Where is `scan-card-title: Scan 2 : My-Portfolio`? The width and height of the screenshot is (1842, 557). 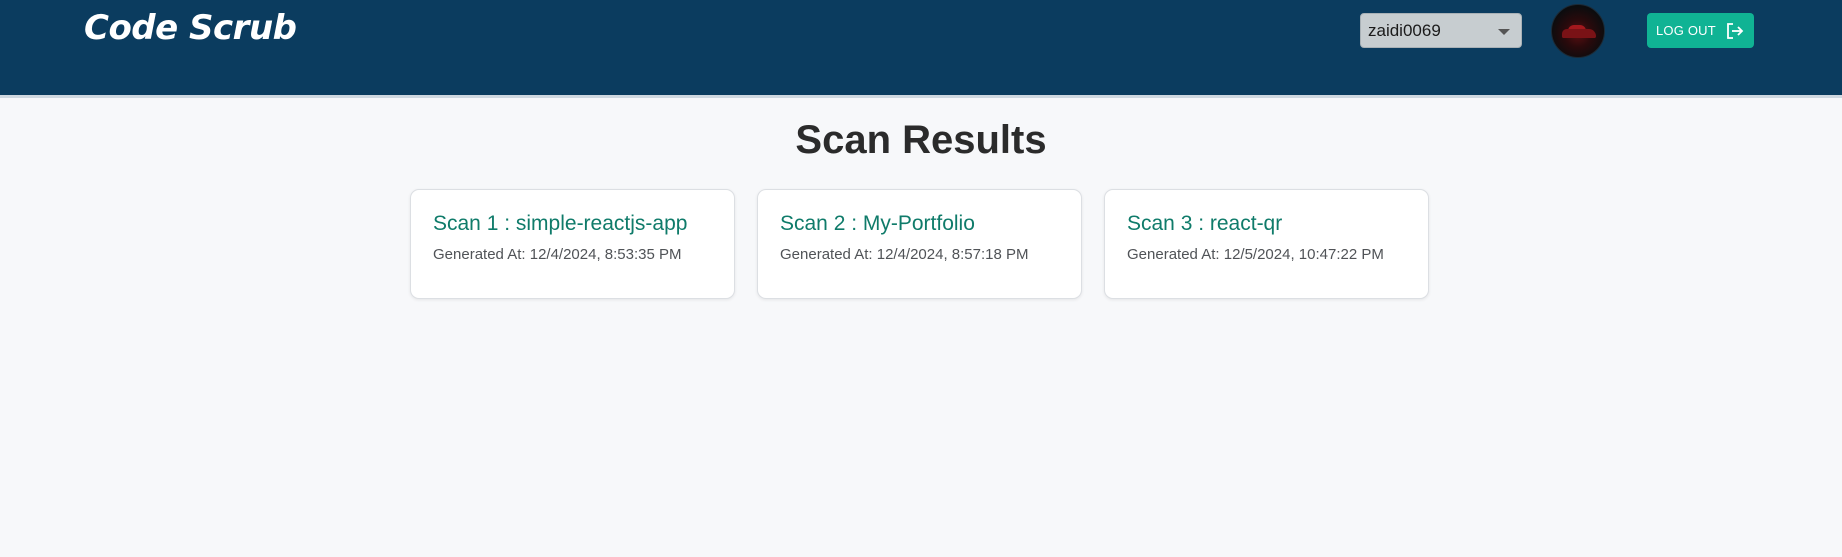
scan-card-title: Scan 2 : My-Portfolio is located at coordinates (877, 224).